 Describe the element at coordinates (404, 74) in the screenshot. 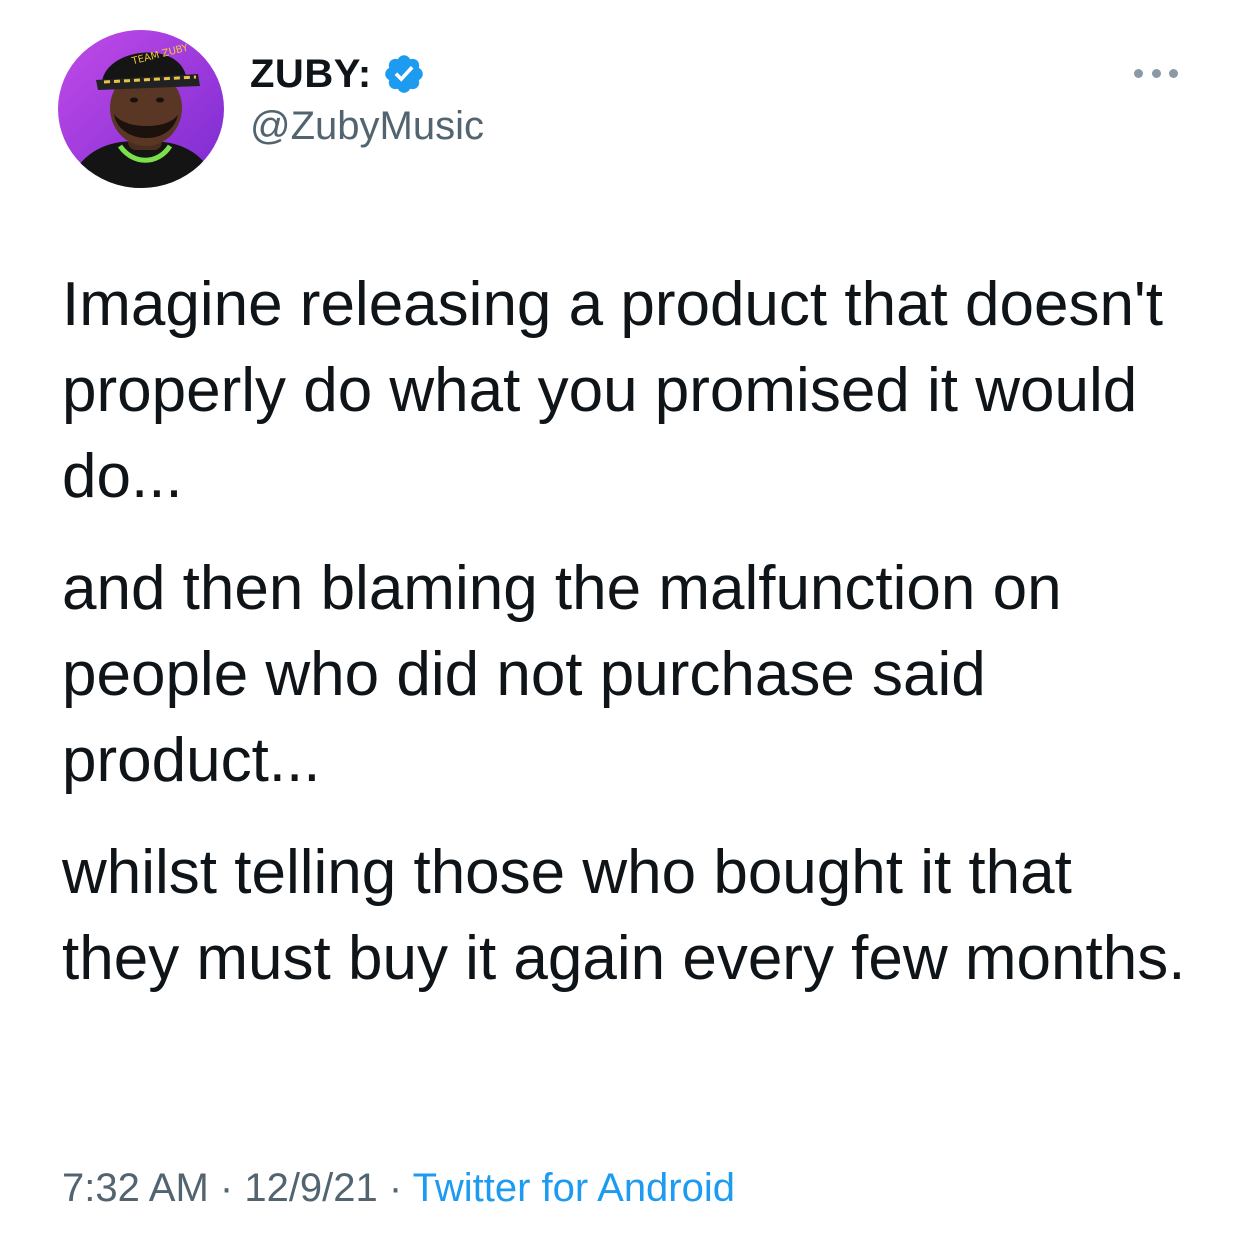

I see `verified-badge-icon` at that location.